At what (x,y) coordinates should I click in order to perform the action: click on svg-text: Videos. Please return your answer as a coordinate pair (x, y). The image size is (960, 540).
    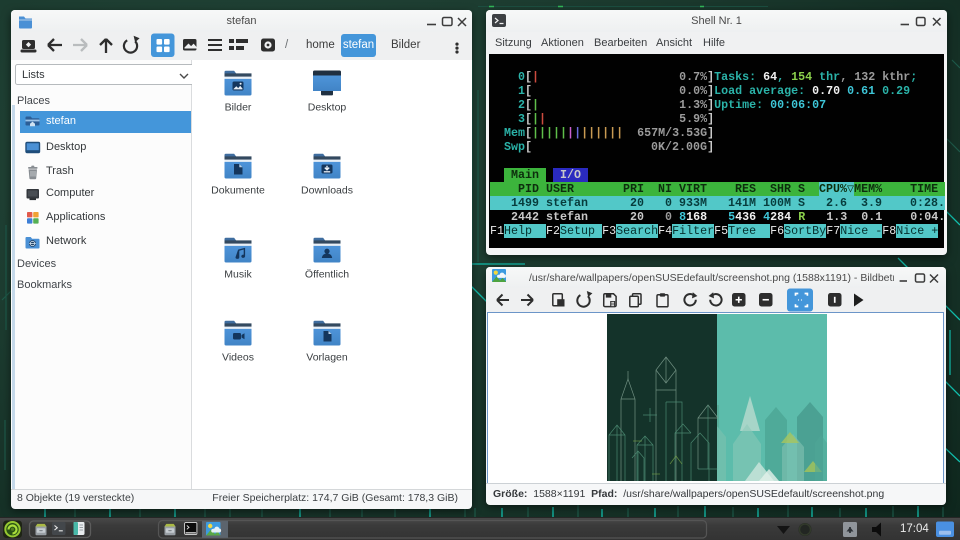
    Looking at the image, I should click on (238, 358).